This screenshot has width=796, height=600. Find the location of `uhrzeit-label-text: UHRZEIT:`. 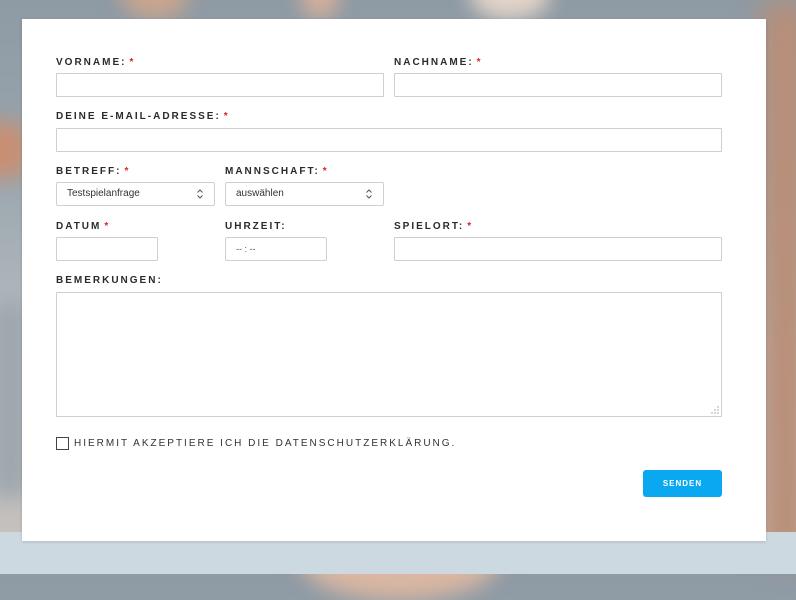

uhrzeit-label-text: UHRZEIT: is located at coordinates (256, 226).